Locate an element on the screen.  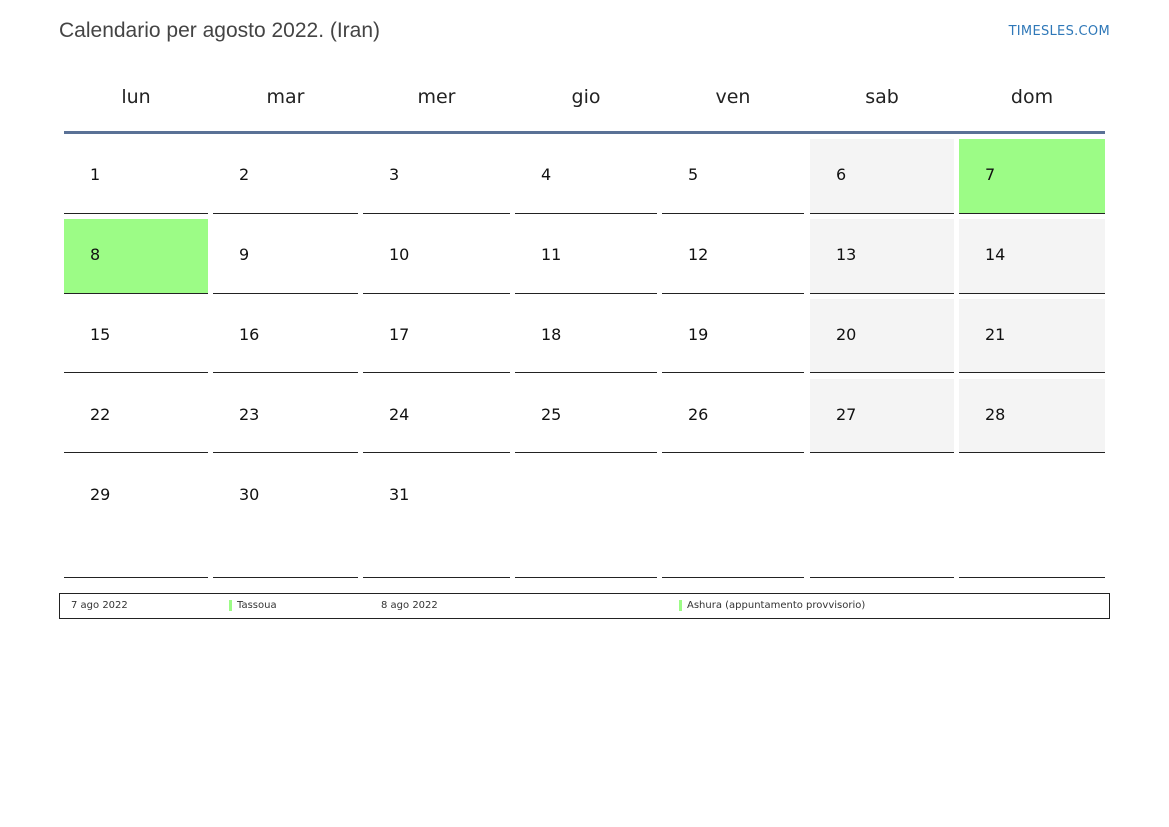
day-cell: 9 is located at coordinates (285, 256).